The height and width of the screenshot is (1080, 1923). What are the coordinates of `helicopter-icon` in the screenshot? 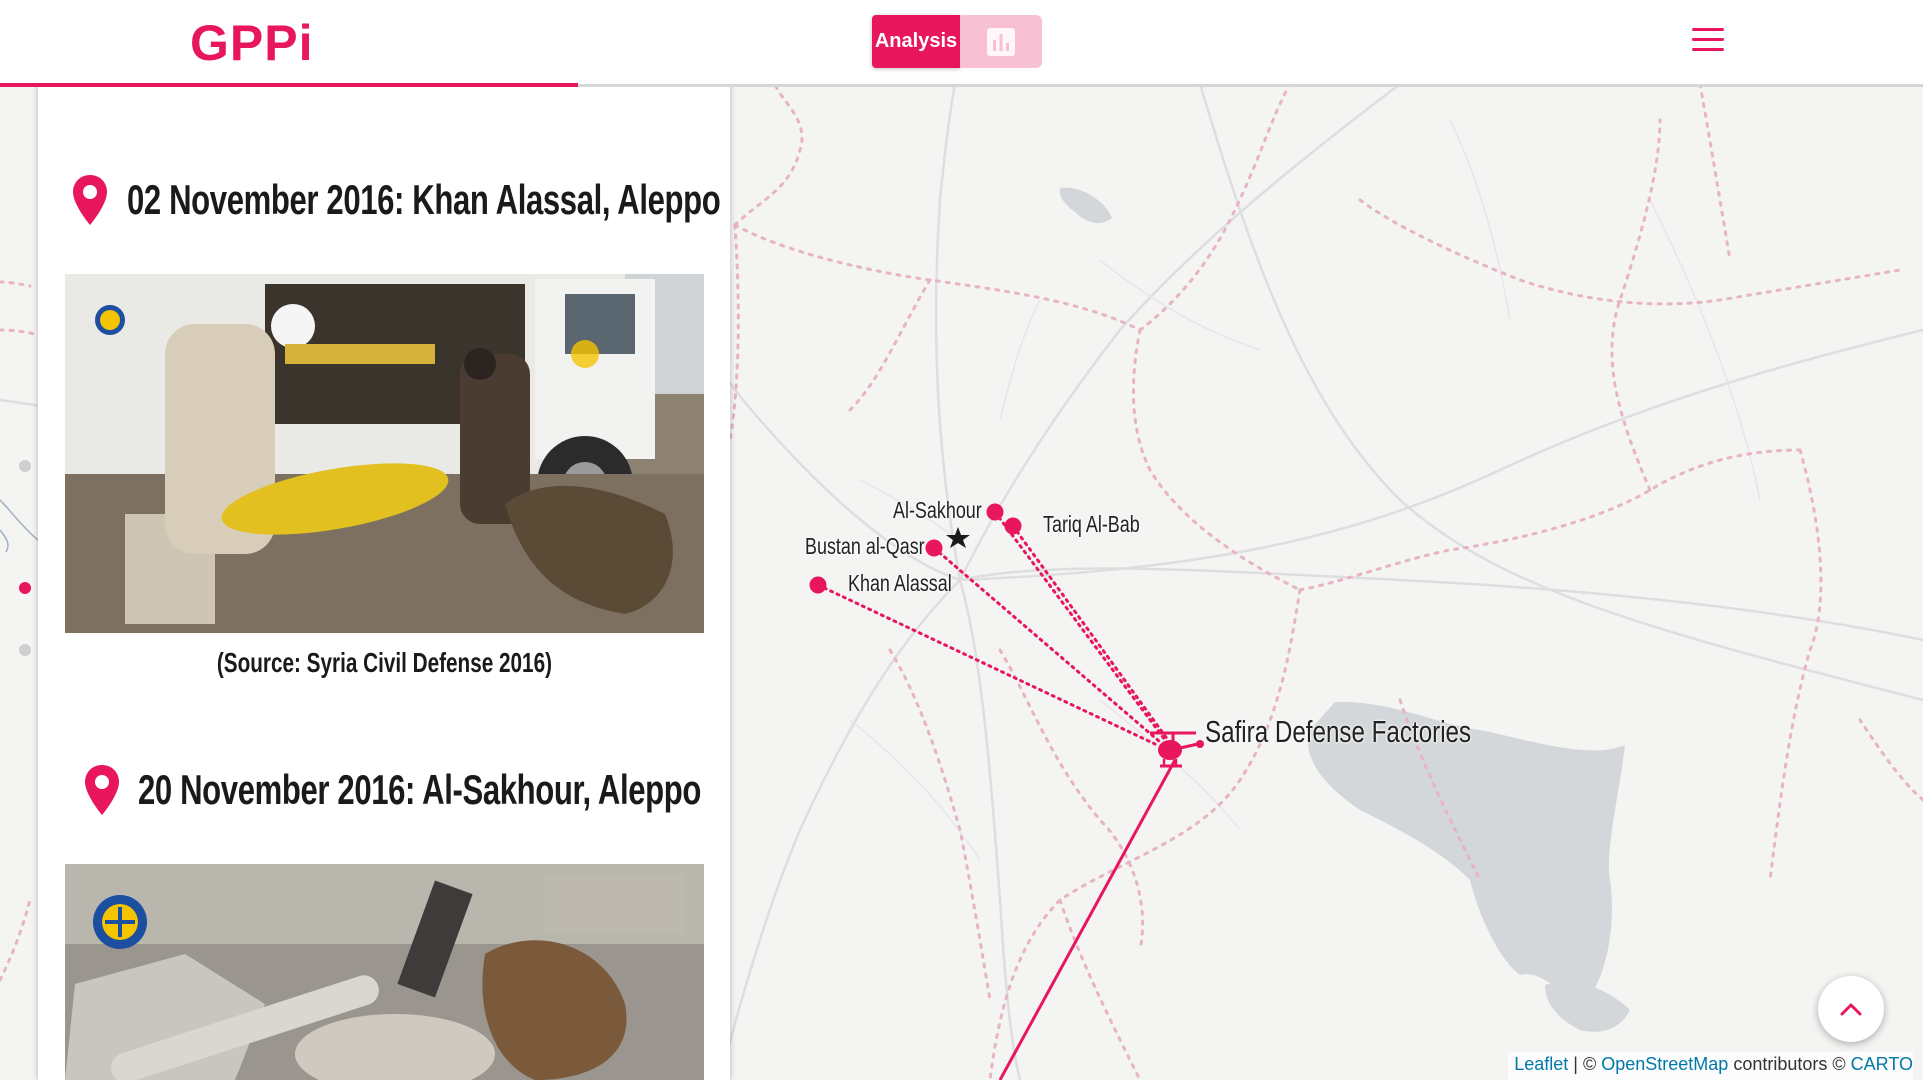 It's located at (1177, 749).